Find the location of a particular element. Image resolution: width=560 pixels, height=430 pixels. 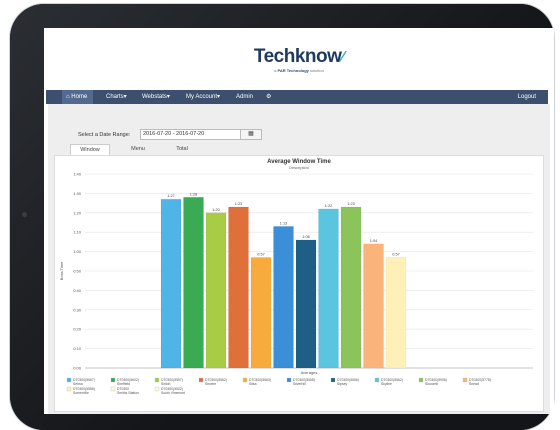

y-tick-label: 1:40 is located at coordinates (77, 174).